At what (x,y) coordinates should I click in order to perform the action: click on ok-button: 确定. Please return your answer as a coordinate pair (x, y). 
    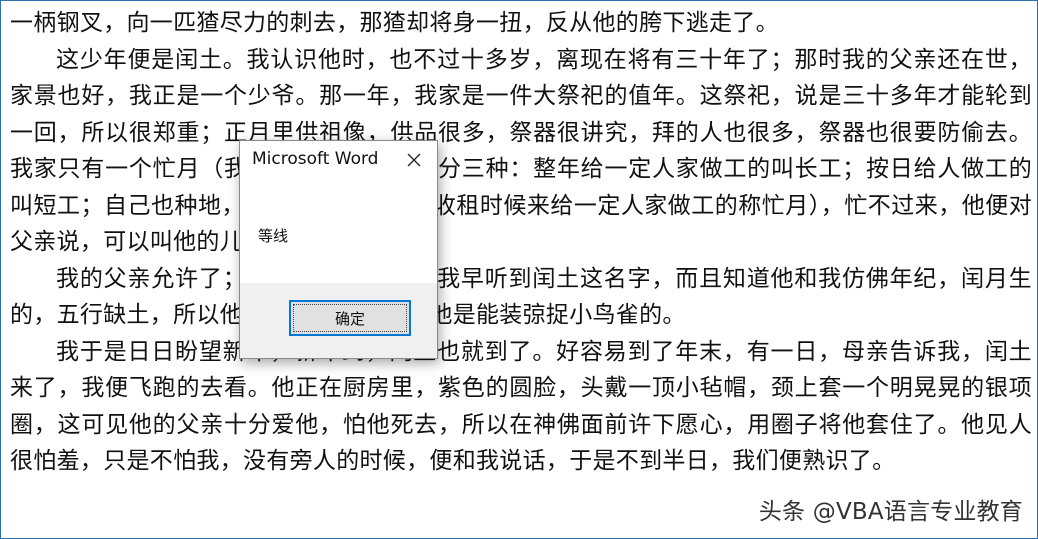
    Looking at the image, I should click on (350, 318).